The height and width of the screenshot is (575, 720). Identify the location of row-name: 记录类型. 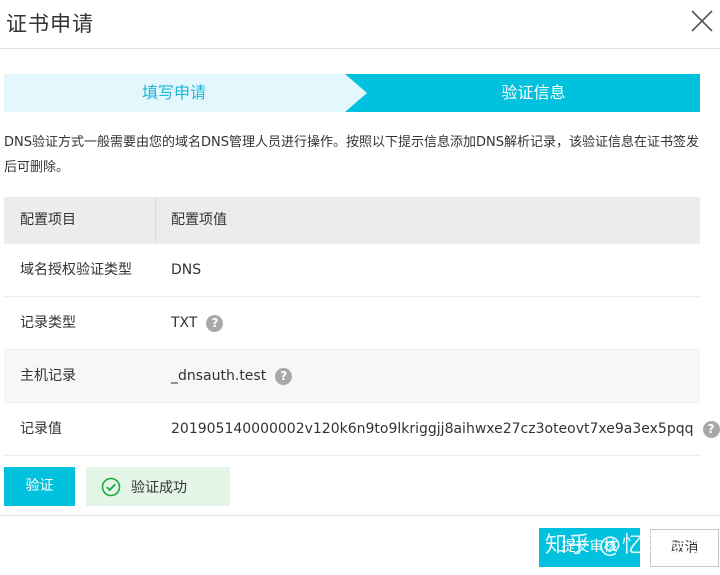
(48, 323).